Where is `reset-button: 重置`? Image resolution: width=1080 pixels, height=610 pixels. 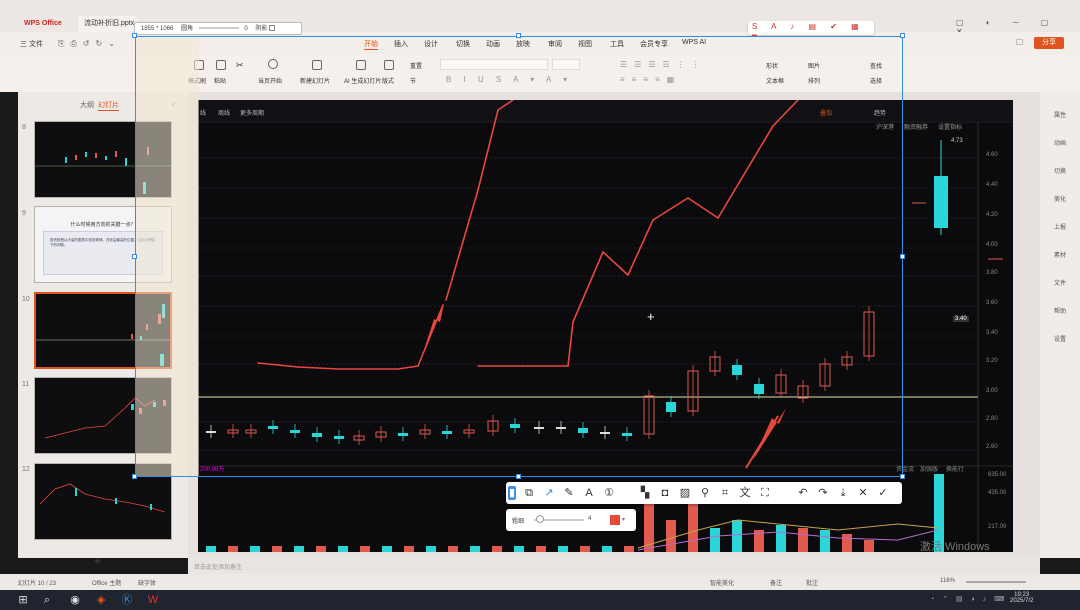 reset-button: 重置 is located at coordinates (416, 65).